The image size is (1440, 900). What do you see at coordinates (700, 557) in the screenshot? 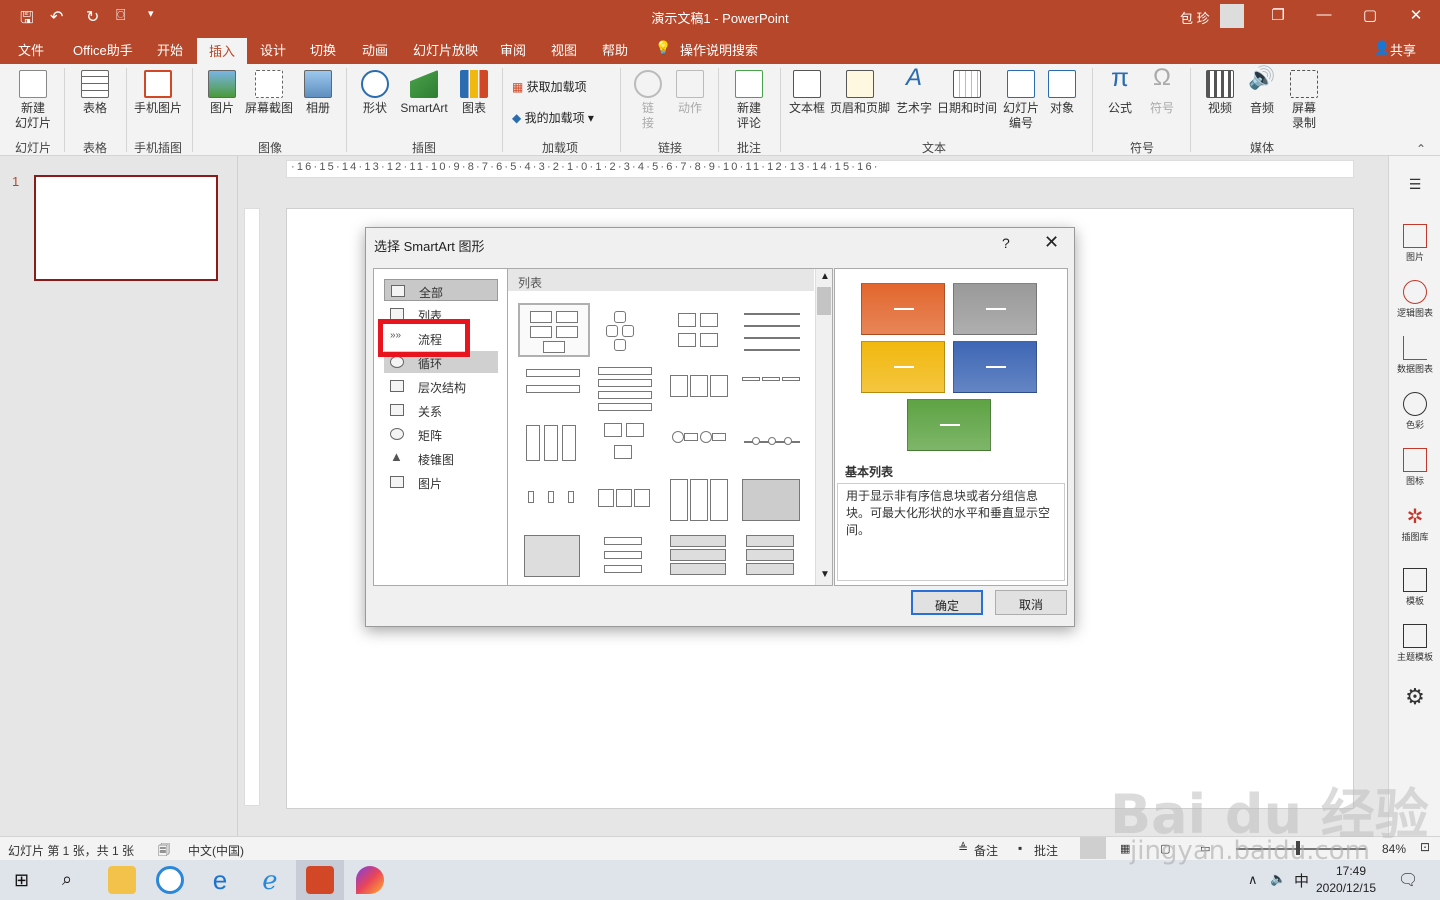
I see `layout-checkbox-list` at bounding box center [700, 557].